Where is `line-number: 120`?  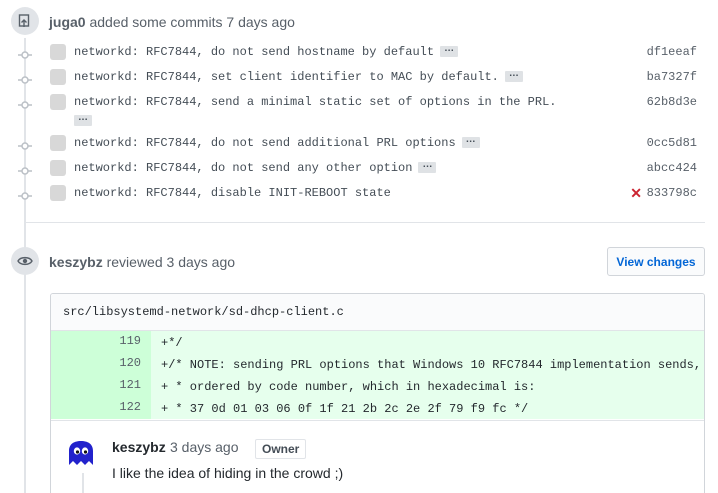 line-number: 120 is located at coordinates (101, 364).